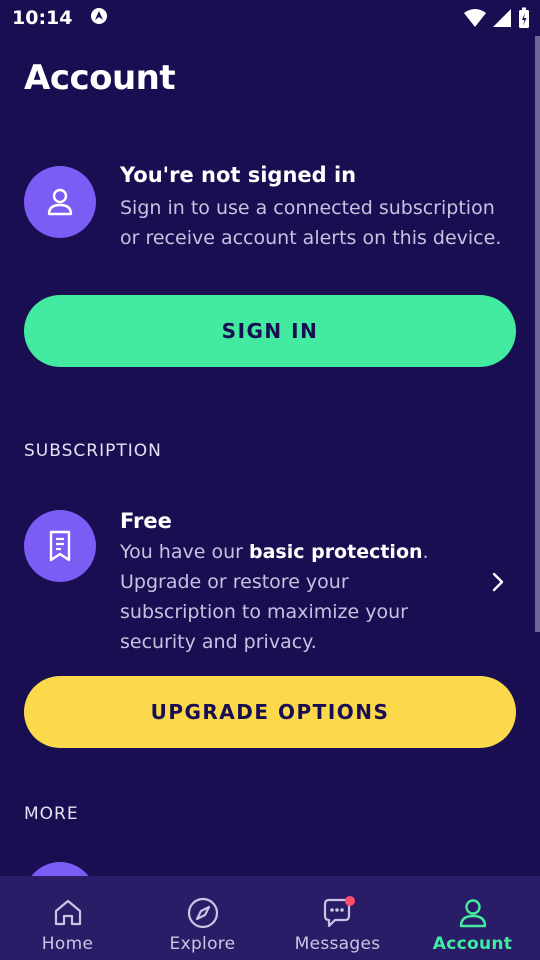 Image resolution: width=540 pixels, height=960 pixels. Describe the element at coordinates (42, 18) in the screenshot. I see `status-time: 10:14` at that location.